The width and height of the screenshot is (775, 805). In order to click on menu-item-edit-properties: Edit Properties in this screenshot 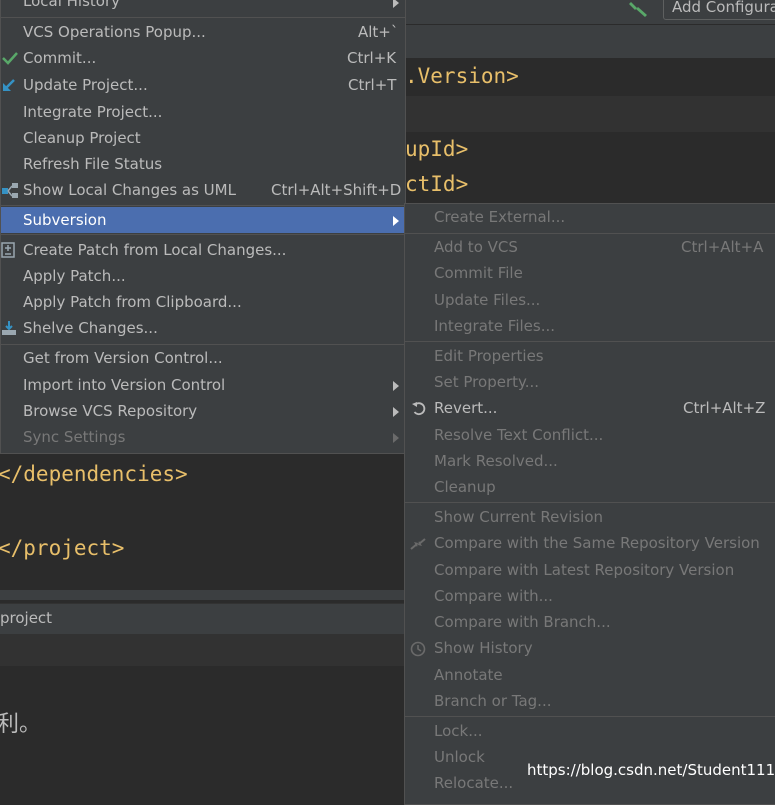, I will do `click(590, 357)`.